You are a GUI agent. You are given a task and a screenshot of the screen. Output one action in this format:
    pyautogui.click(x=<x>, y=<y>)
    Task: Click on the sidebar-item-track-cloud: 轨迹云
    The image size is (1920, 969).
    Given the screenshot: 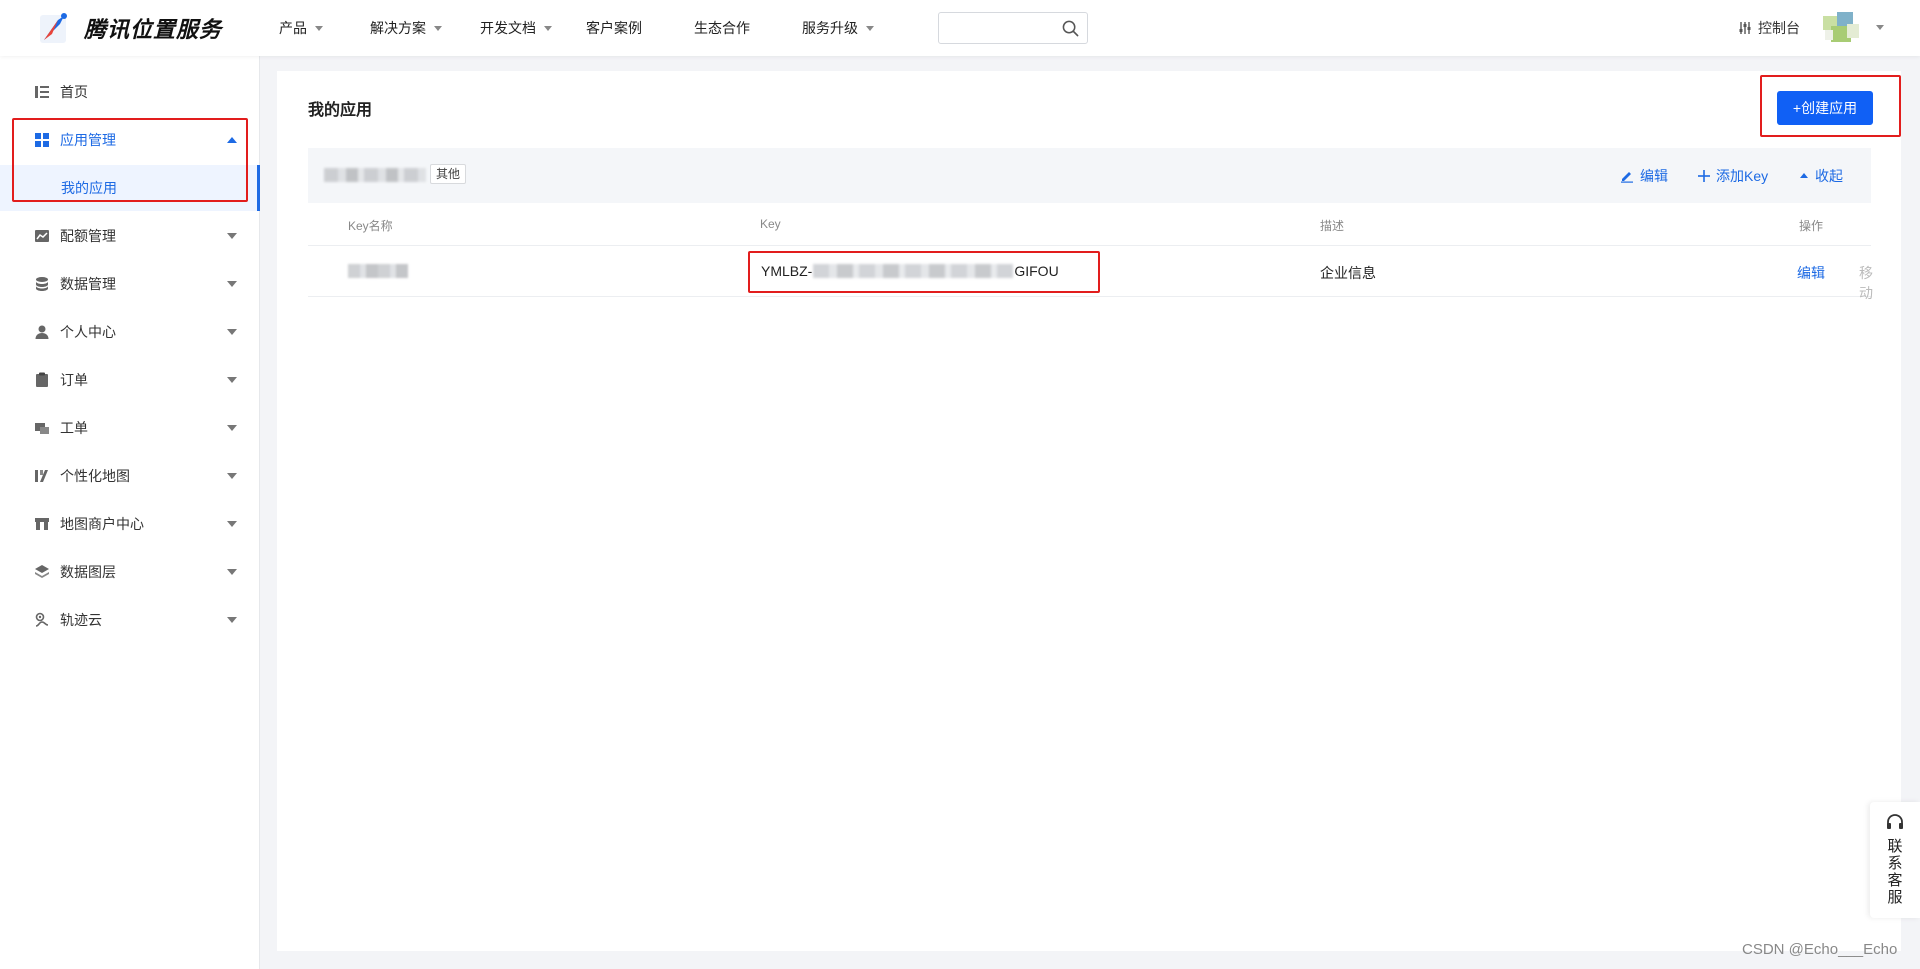 What is the action you would take?
    pyautogui.click(x=129, y=620)
    